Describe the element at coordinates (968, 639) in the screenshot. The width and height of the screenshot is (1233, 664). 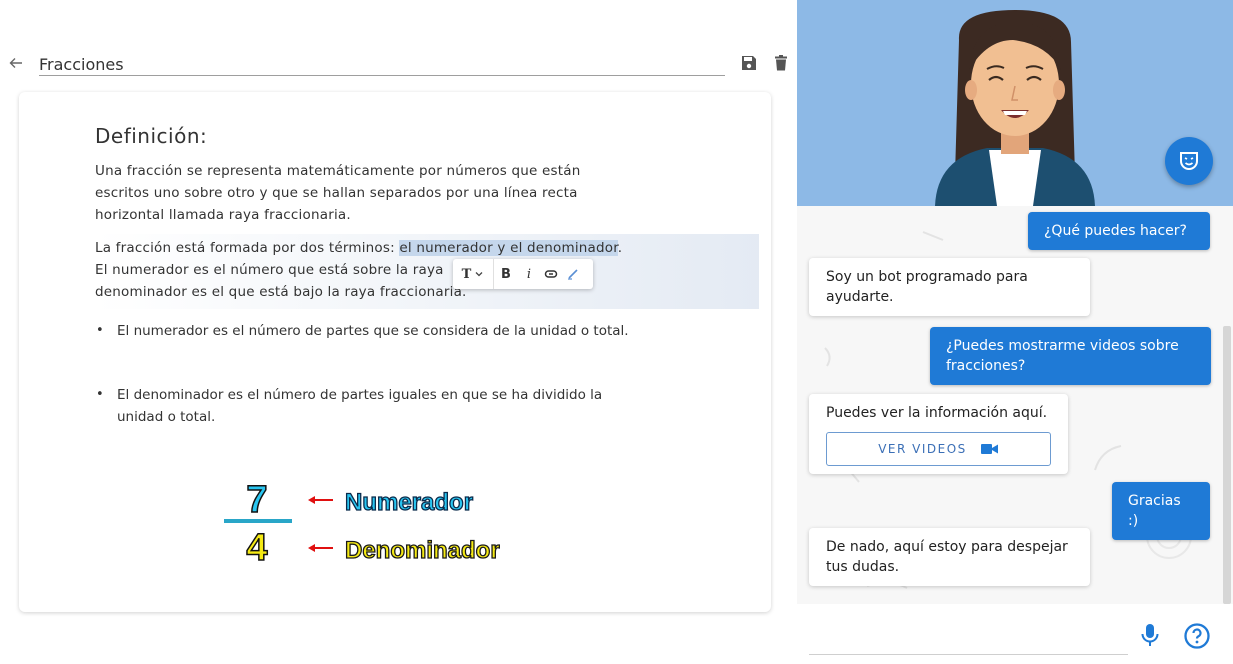
I see `chat-input` at that location.